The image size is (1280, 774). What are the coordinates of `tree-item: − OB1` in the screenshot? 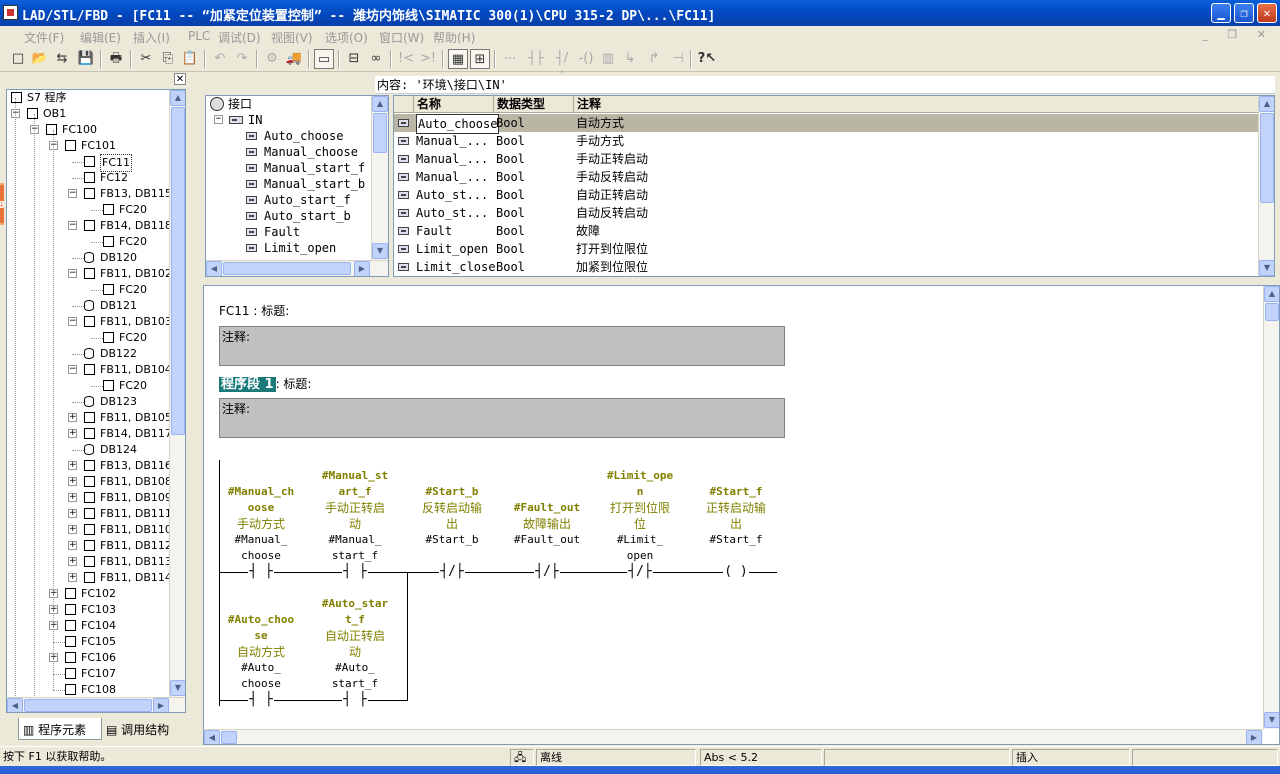 It's located at (87, 114).